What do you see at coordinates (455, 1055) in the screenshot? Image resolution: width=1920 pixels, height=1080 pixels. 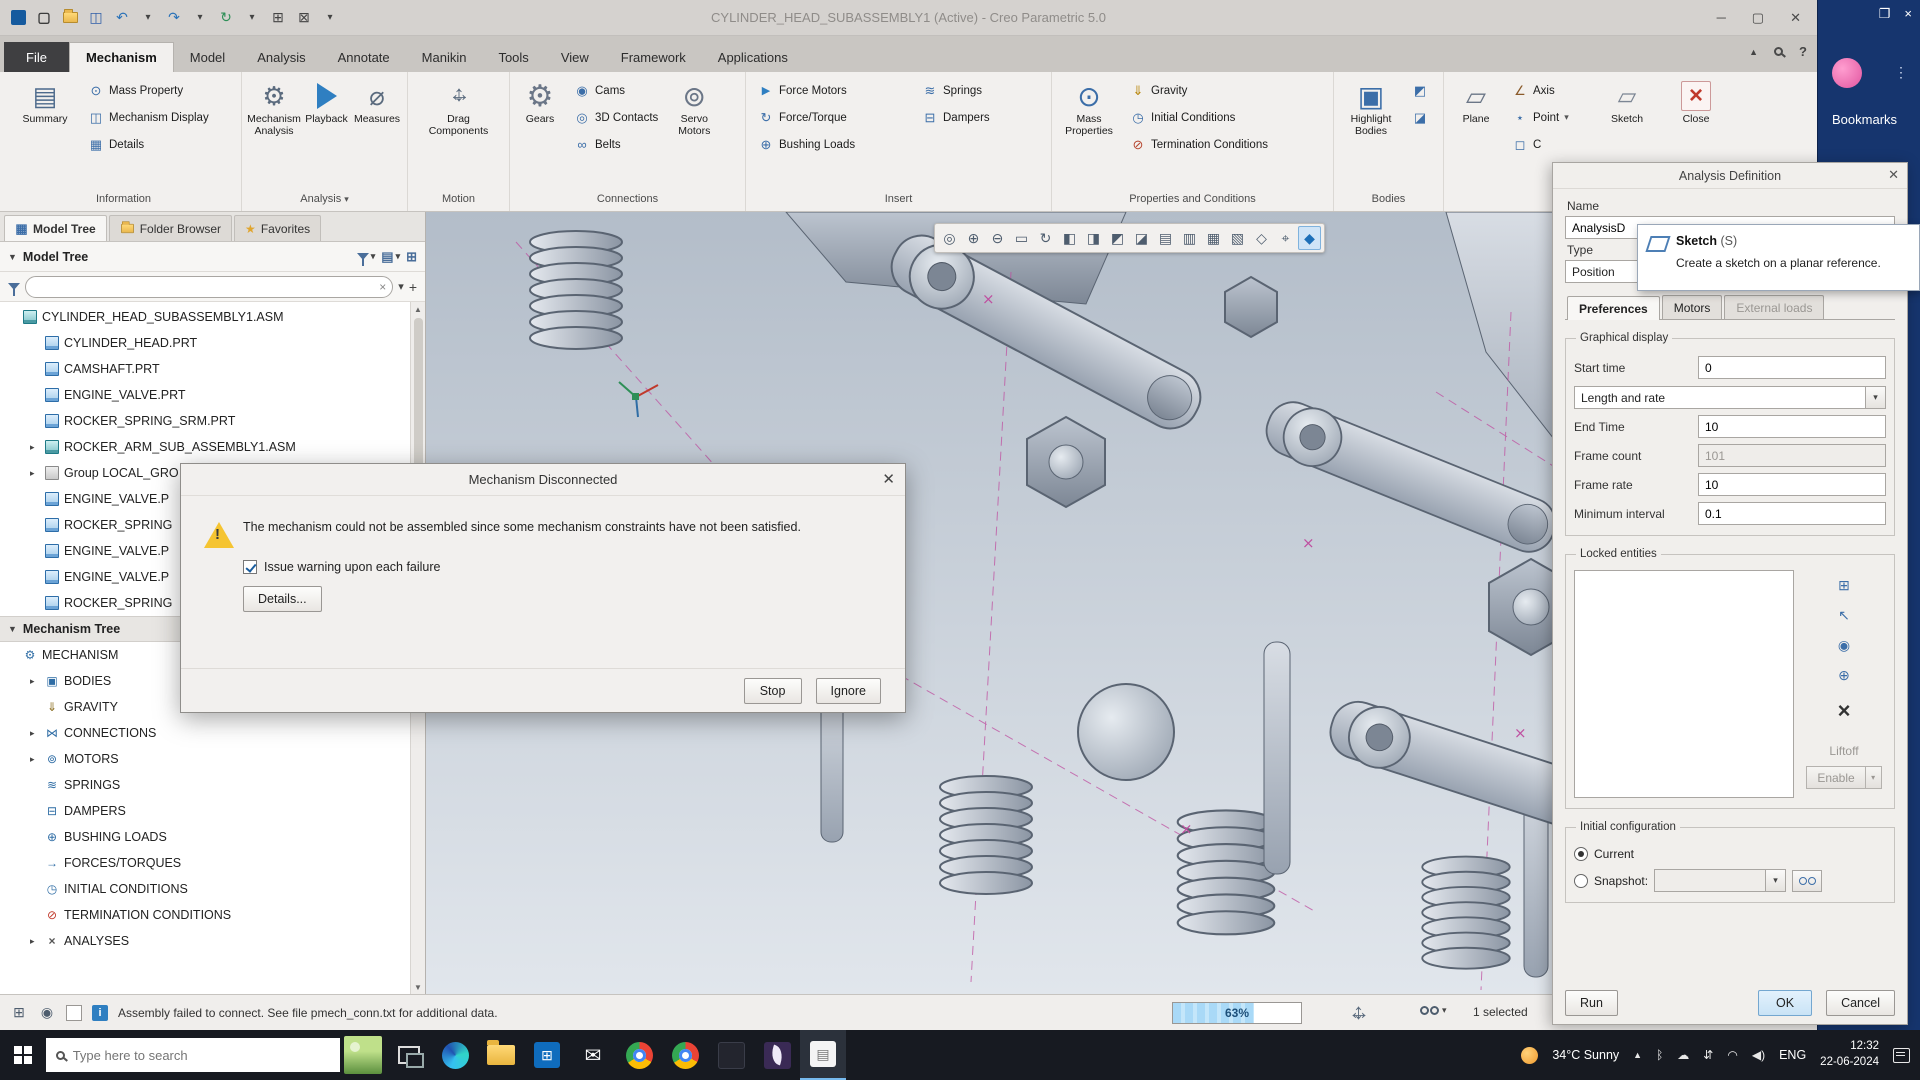 I see `edge-icon` at bounding box center [455, 1055].